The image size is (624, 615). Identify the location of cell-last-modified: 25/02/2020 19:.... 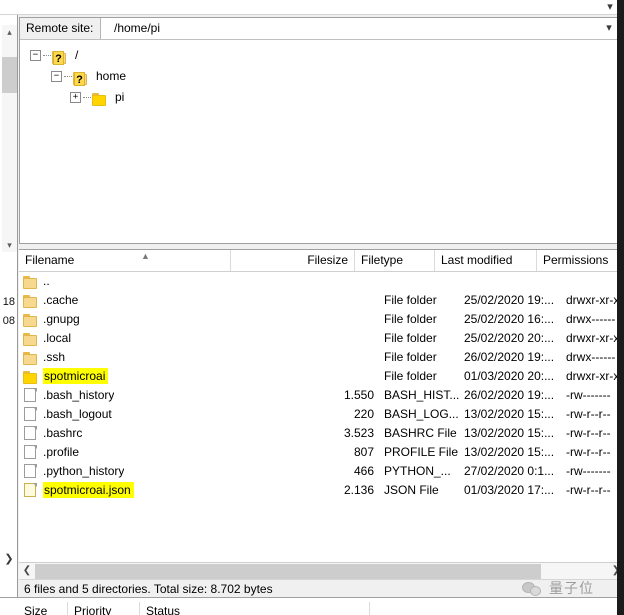
(509, 300).